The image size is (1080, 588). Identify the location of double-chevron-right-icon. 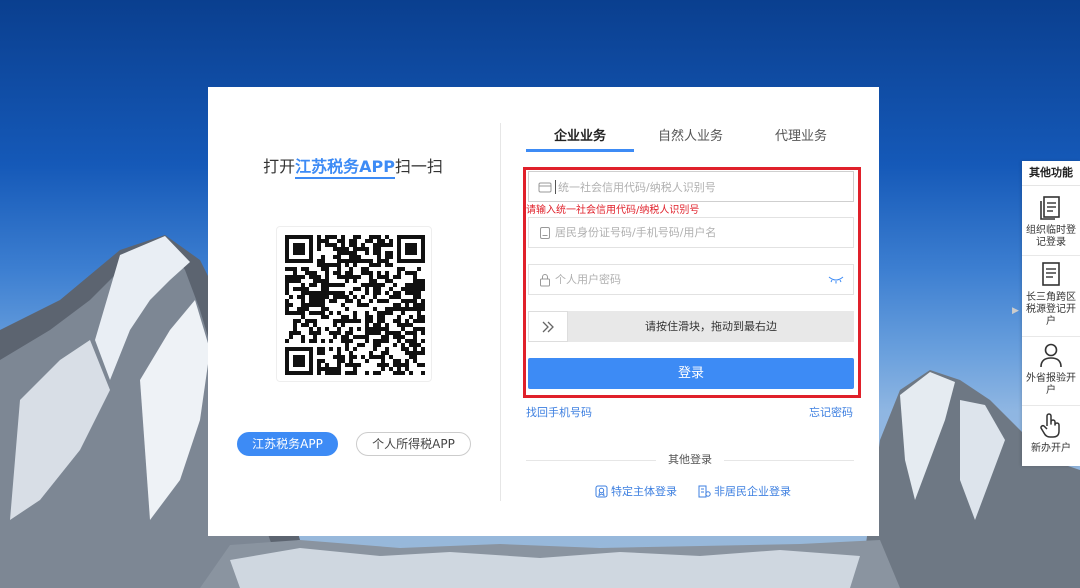
(548, 326).